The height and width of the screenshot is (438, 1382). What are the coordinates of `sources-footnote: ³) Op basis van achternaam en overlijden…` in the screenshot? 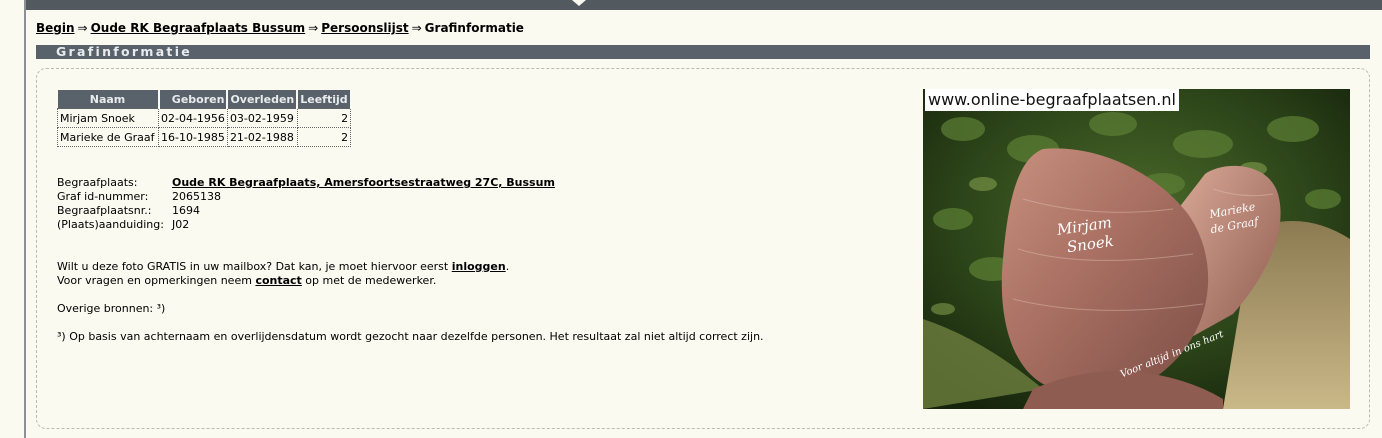 It's located at (410, 336).